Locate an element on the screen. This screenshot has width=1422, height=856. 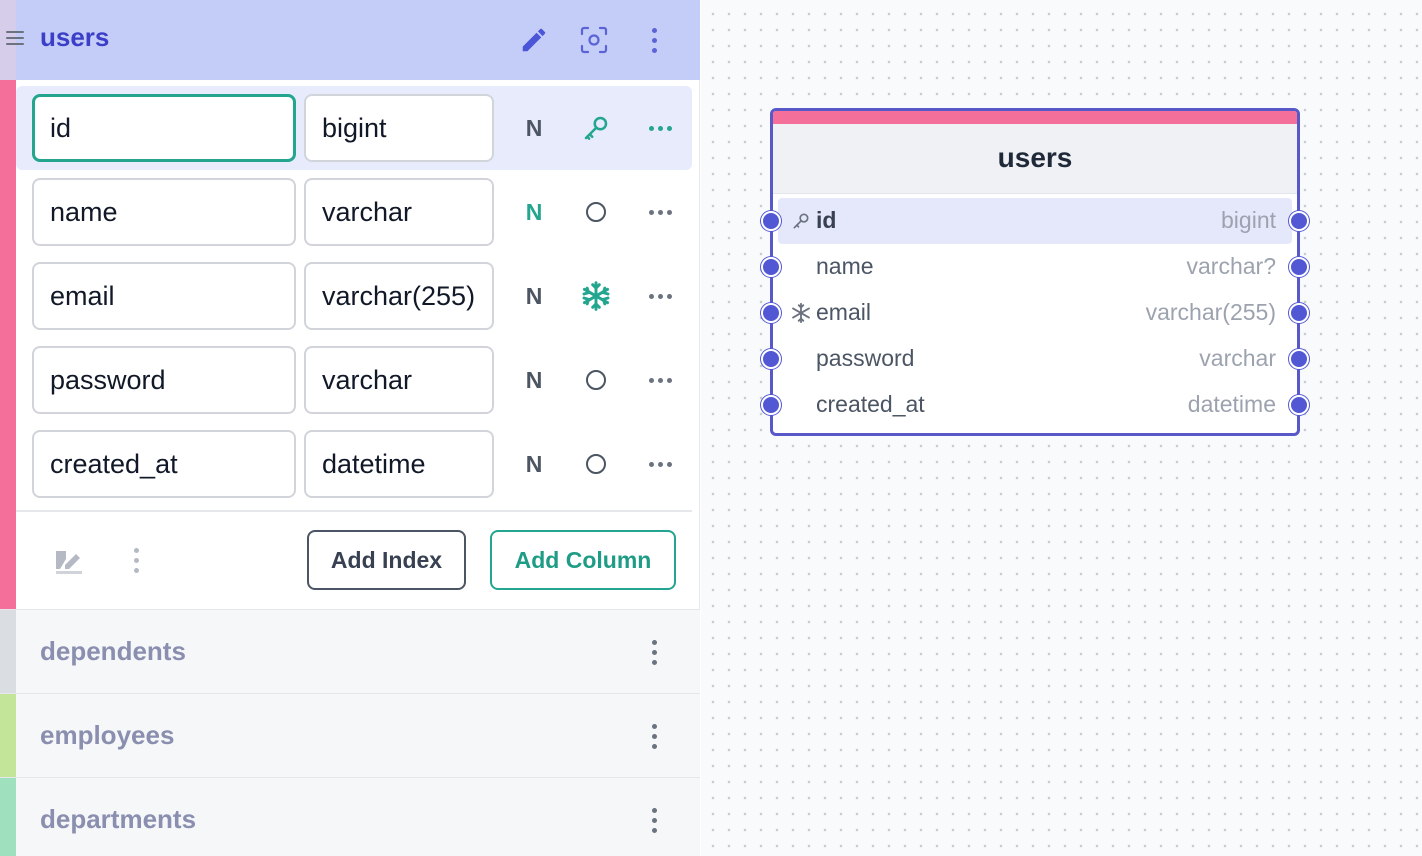
table-name: dependents is located at coordinates (113, 651).